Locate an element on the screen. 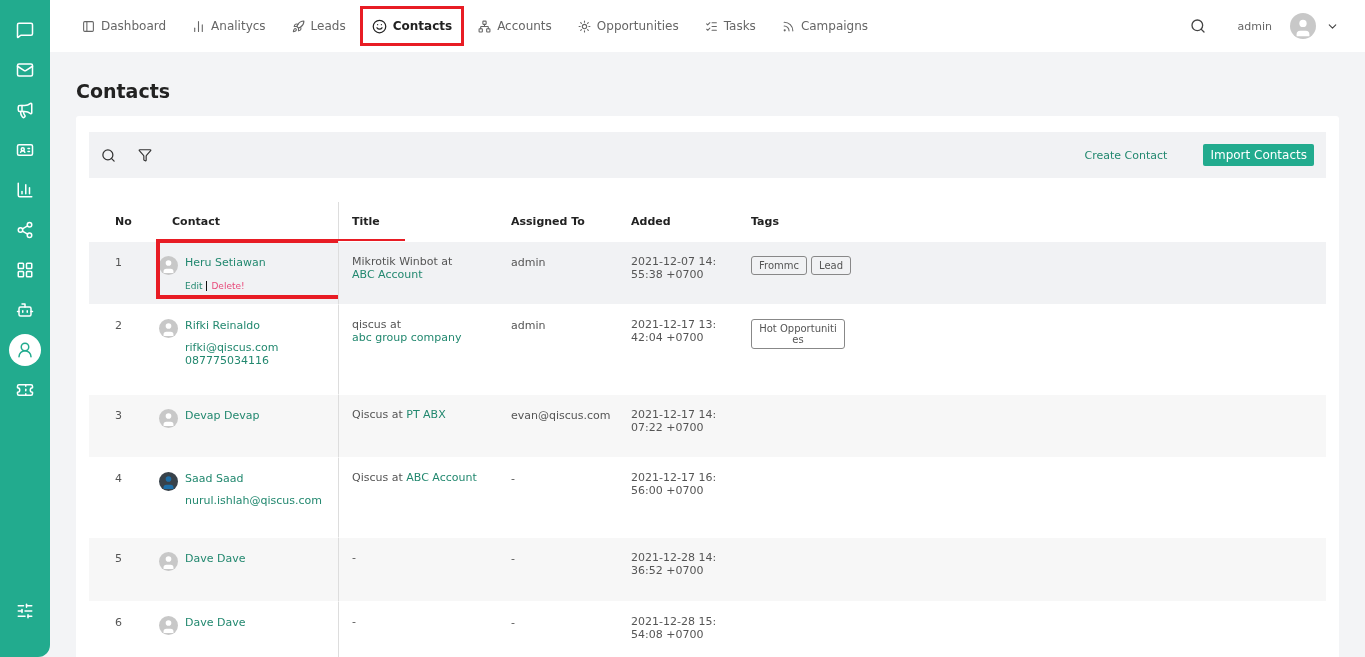 This screenshot has height=657, width=1365. title-text: Mikrotik Winbot at ABC Account is located at coordinates (403, 269).